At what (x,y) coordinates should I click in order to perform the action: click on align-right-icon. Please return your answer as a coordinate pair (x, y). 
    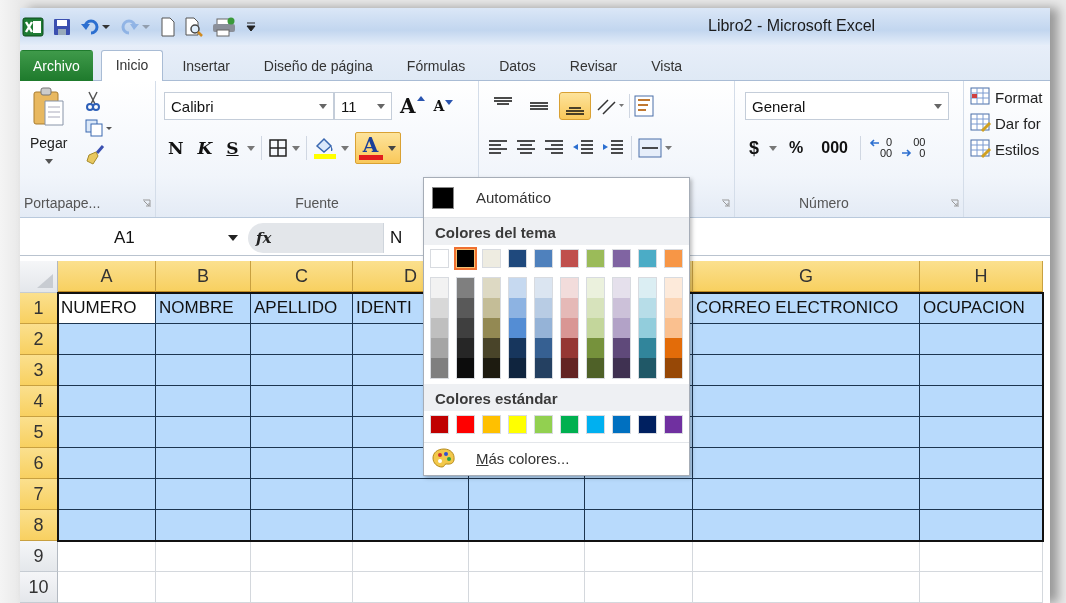
    Looking at the image, I should click on (554, 148).